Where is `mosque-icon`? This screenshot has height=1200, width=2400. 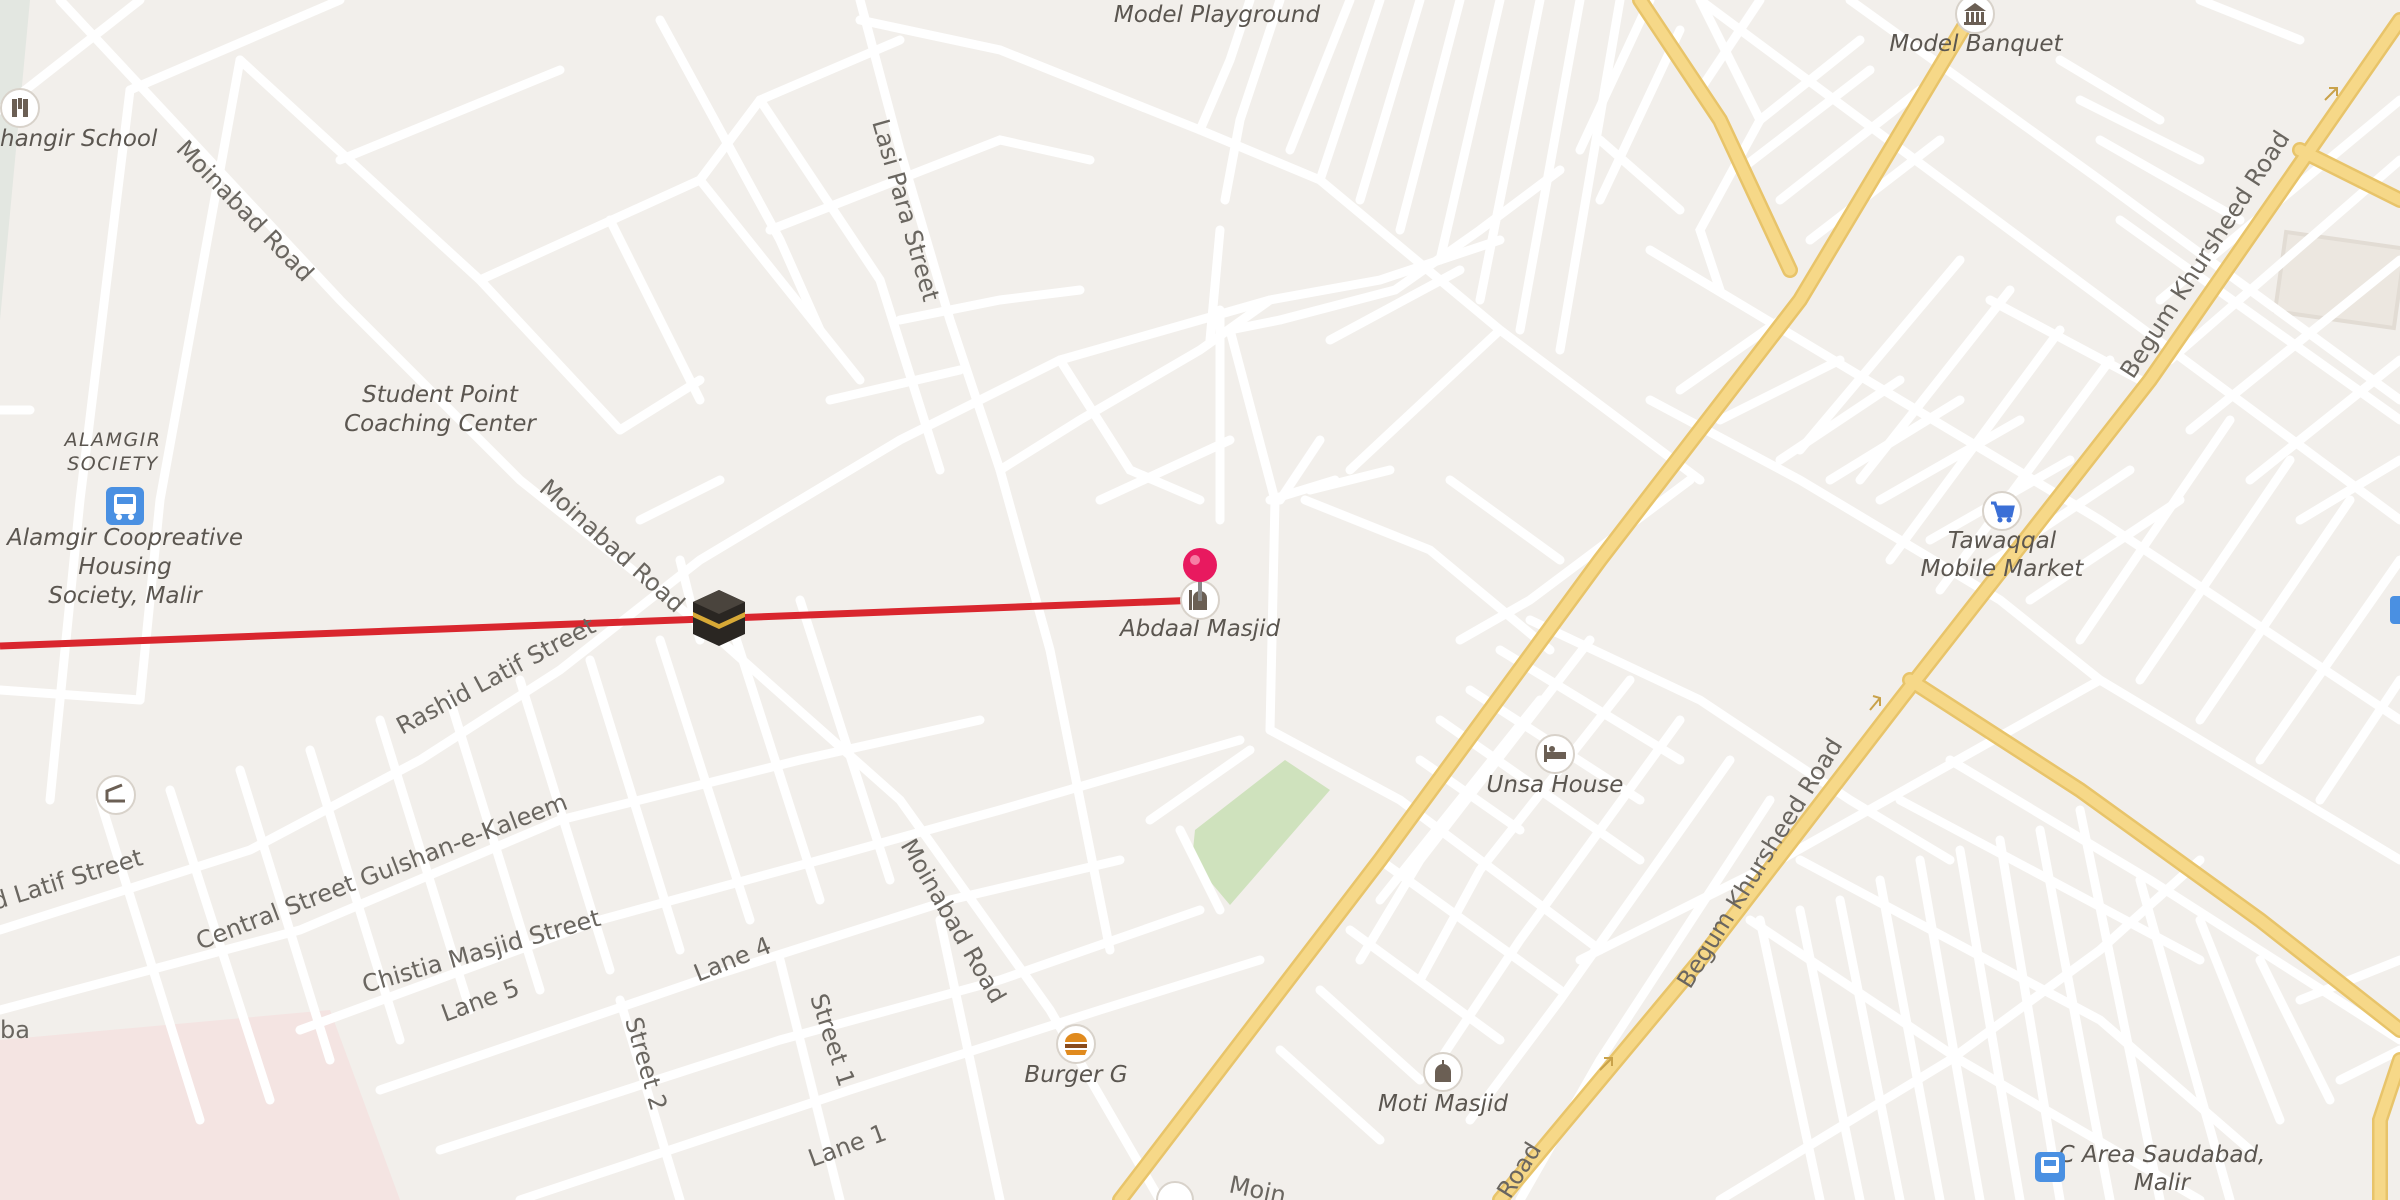 mosque-icon is located at coordinates (1443, 1072).